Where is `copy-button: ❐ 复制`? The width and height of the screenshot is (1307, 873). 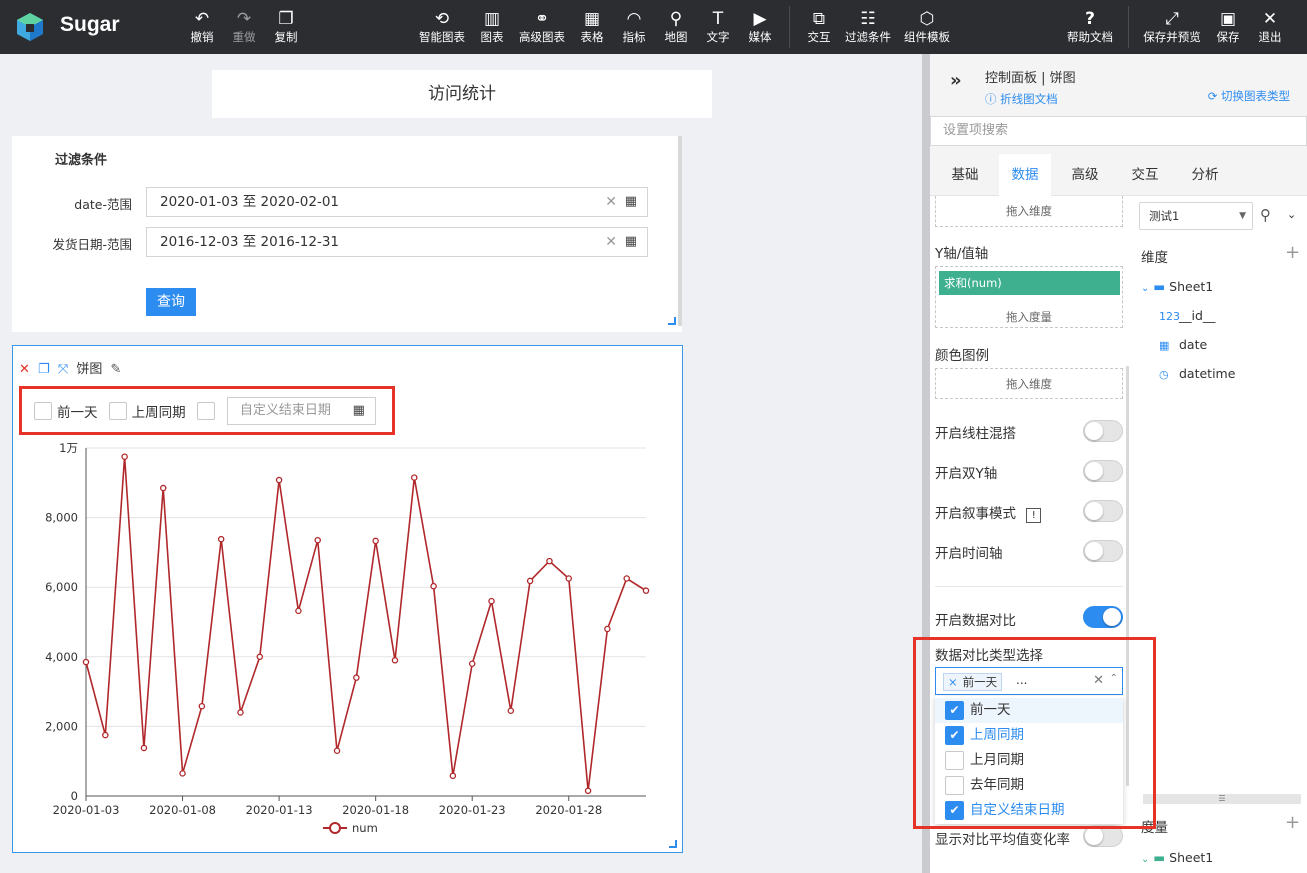 copy-button: ❐ 复制 is located at coordinates (286, 26).